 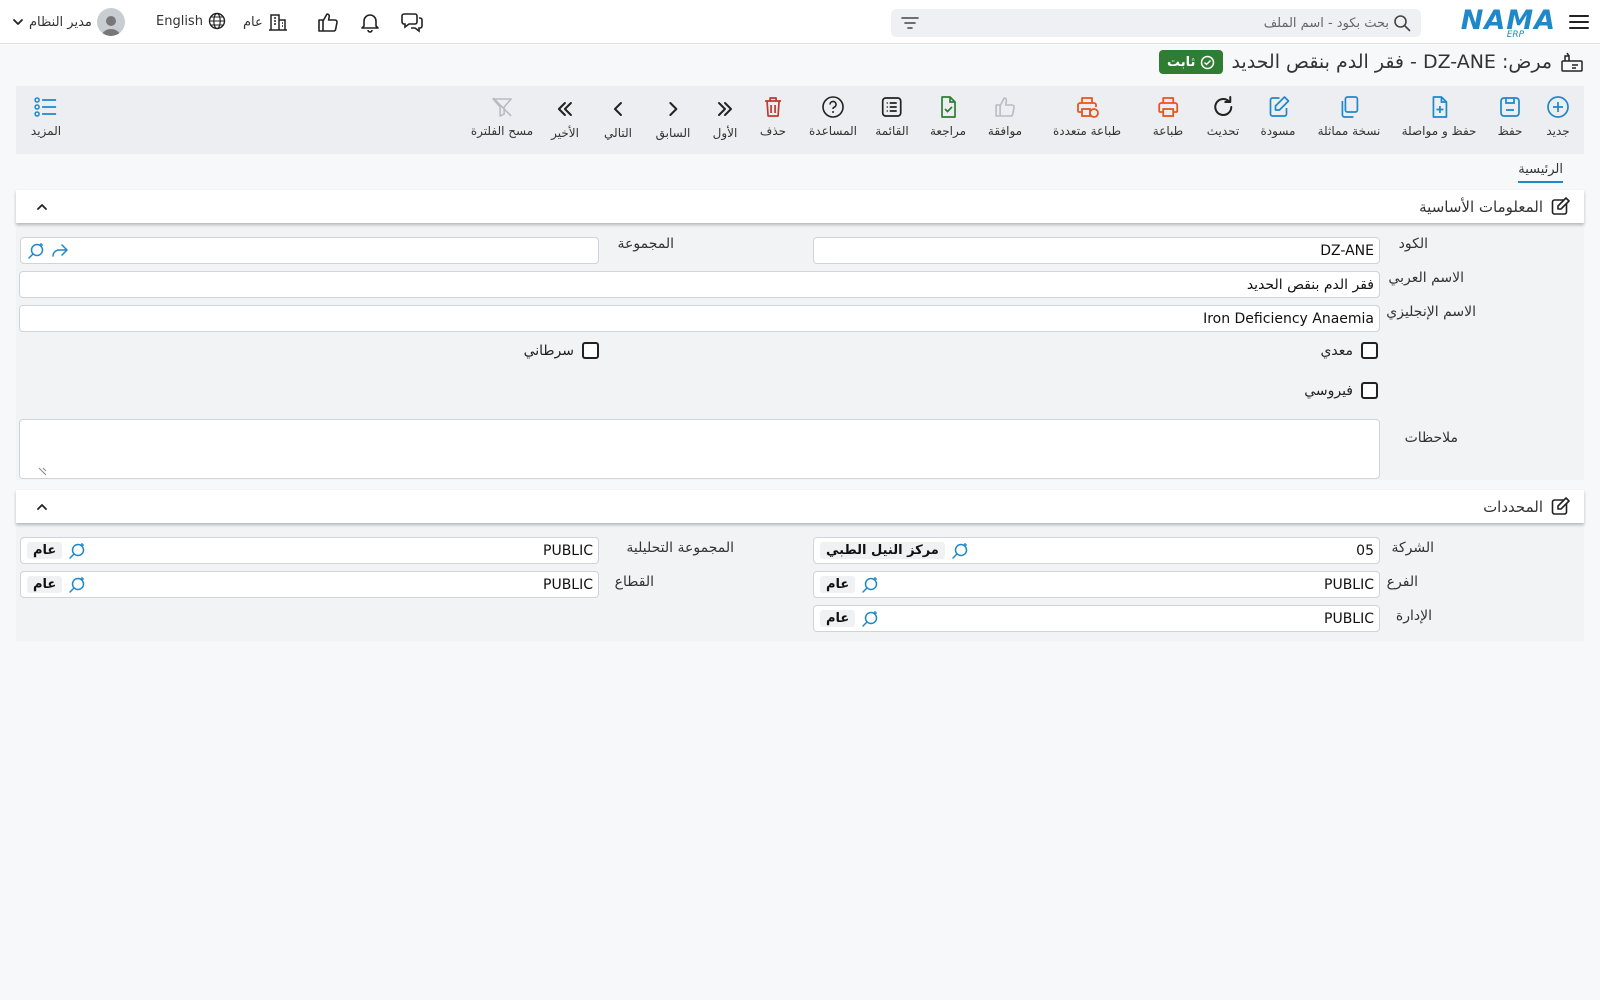 What do you see at coordinates (1579, 22) in the screenshot?
I see `hamburger-menu-icon` at bounding box center [1579, 22].